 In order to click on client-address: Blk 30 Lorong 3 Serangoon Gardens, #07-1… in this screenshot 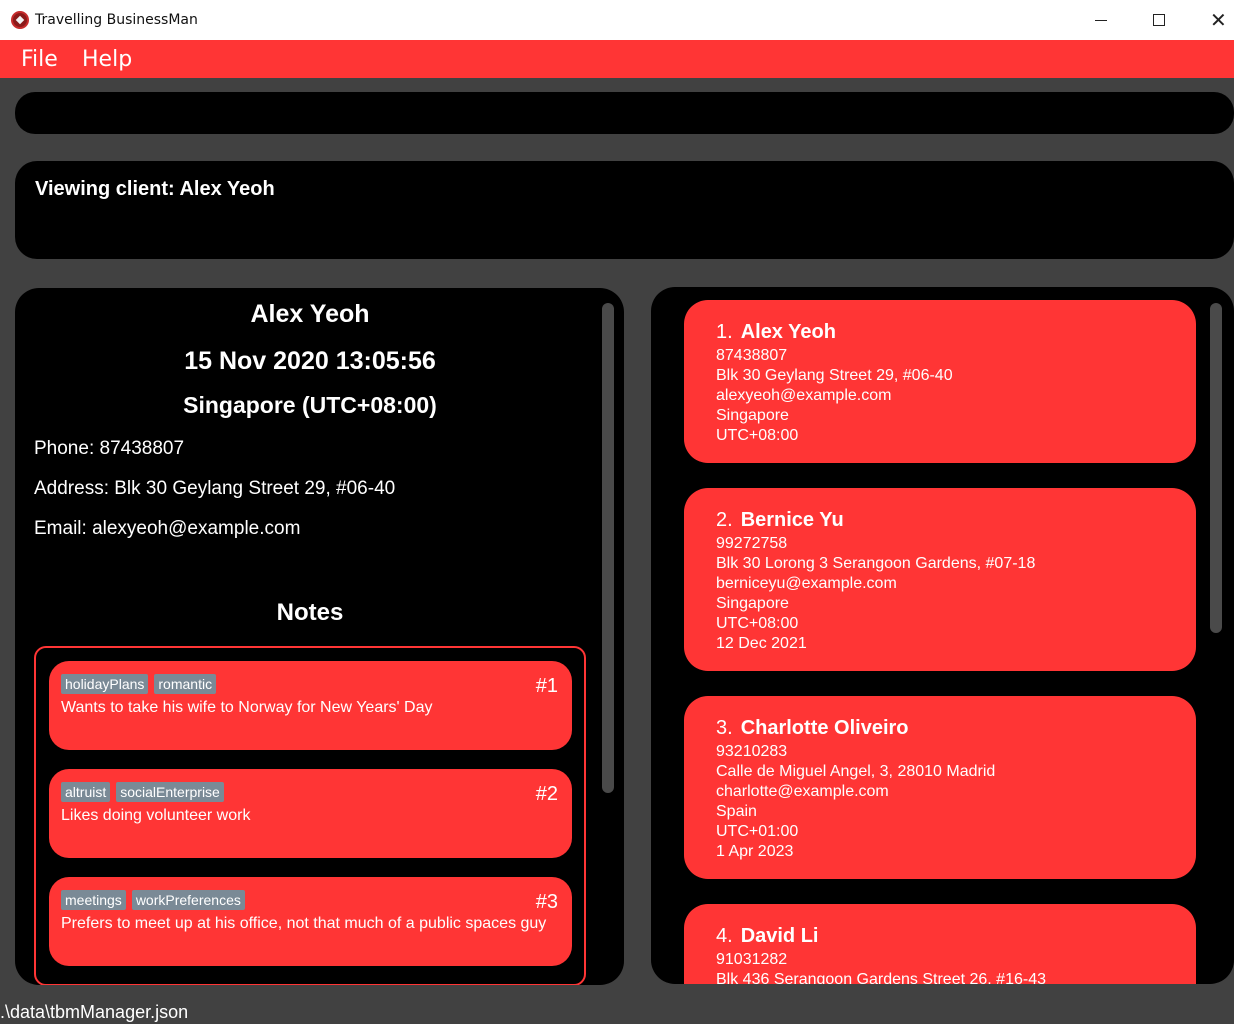, I will do `click(876, 563)`.